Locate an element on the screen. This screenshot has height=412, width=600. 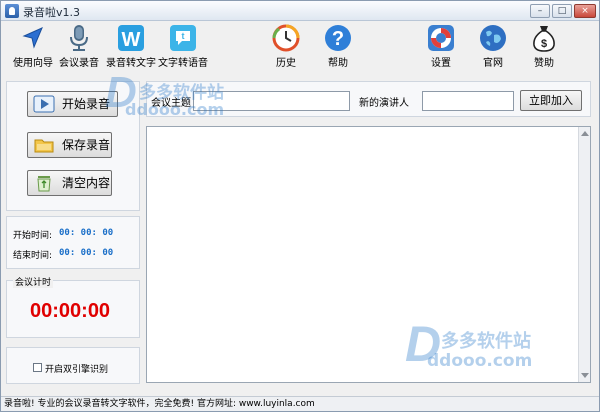
meeting-topic-label: 会议主题 is located at coordinates (171, 103).